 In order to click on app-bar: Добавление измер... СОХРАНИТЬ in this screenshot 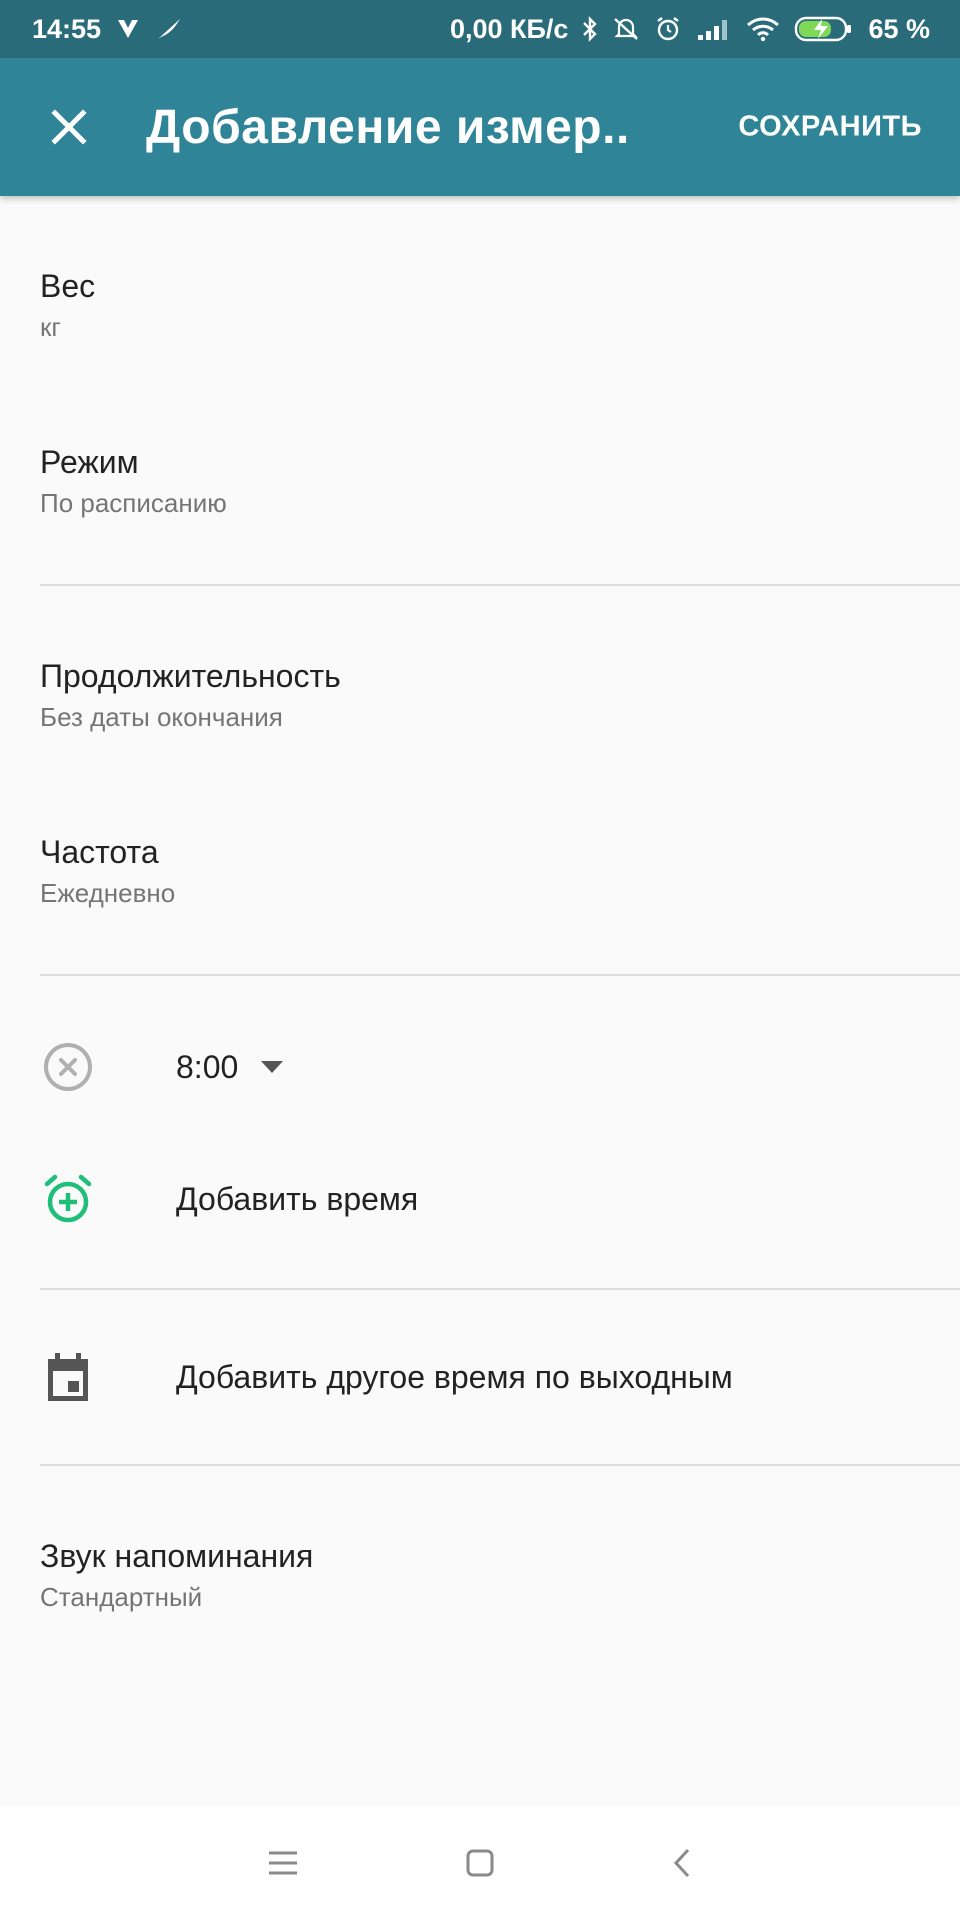, I will do `click(480, 127)`.